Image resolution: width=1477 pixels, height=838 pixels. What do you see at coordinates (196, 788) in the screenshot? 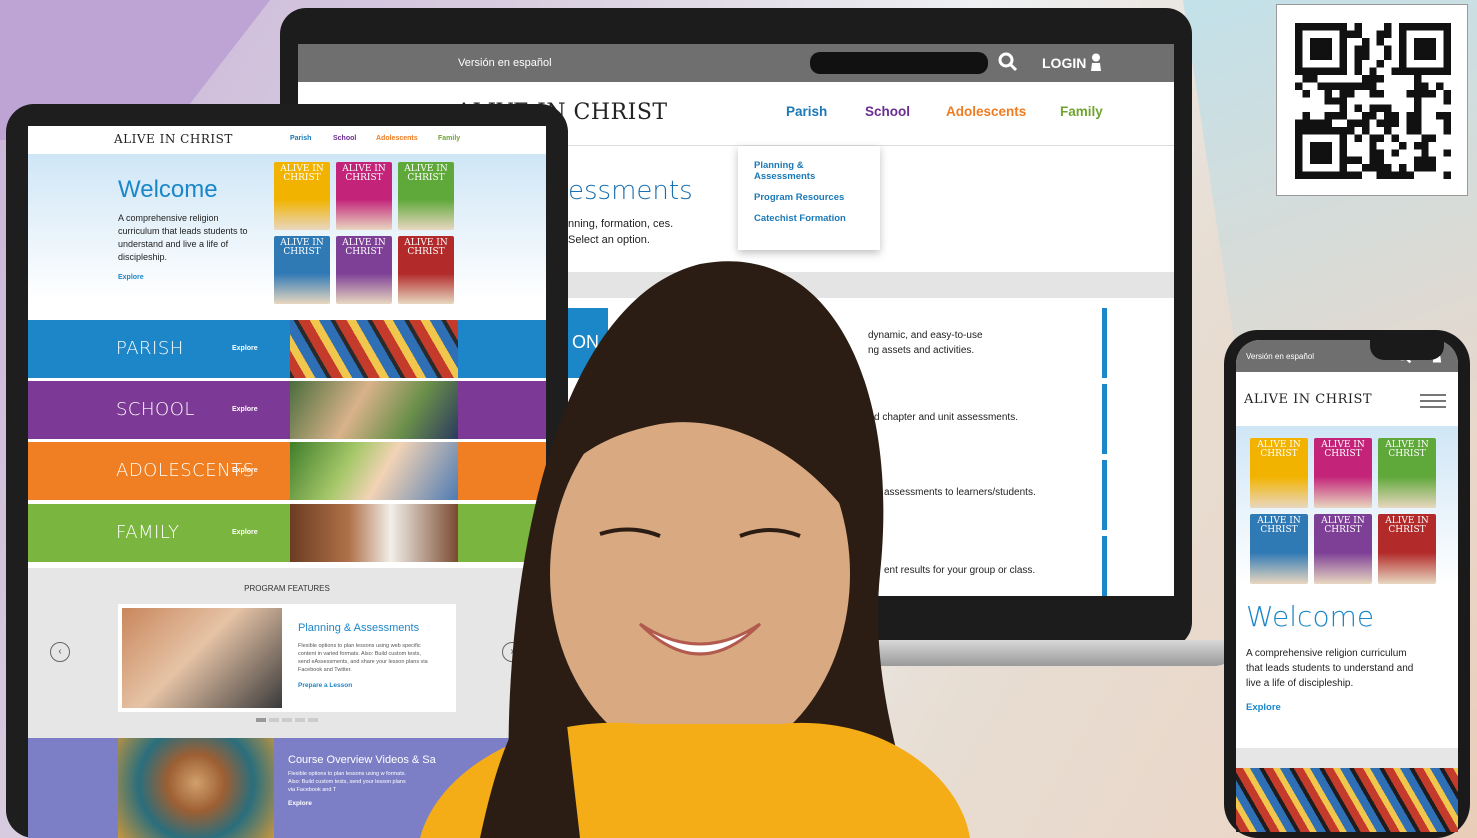
I see `mosaic-image` at bounding box center [196, 788].